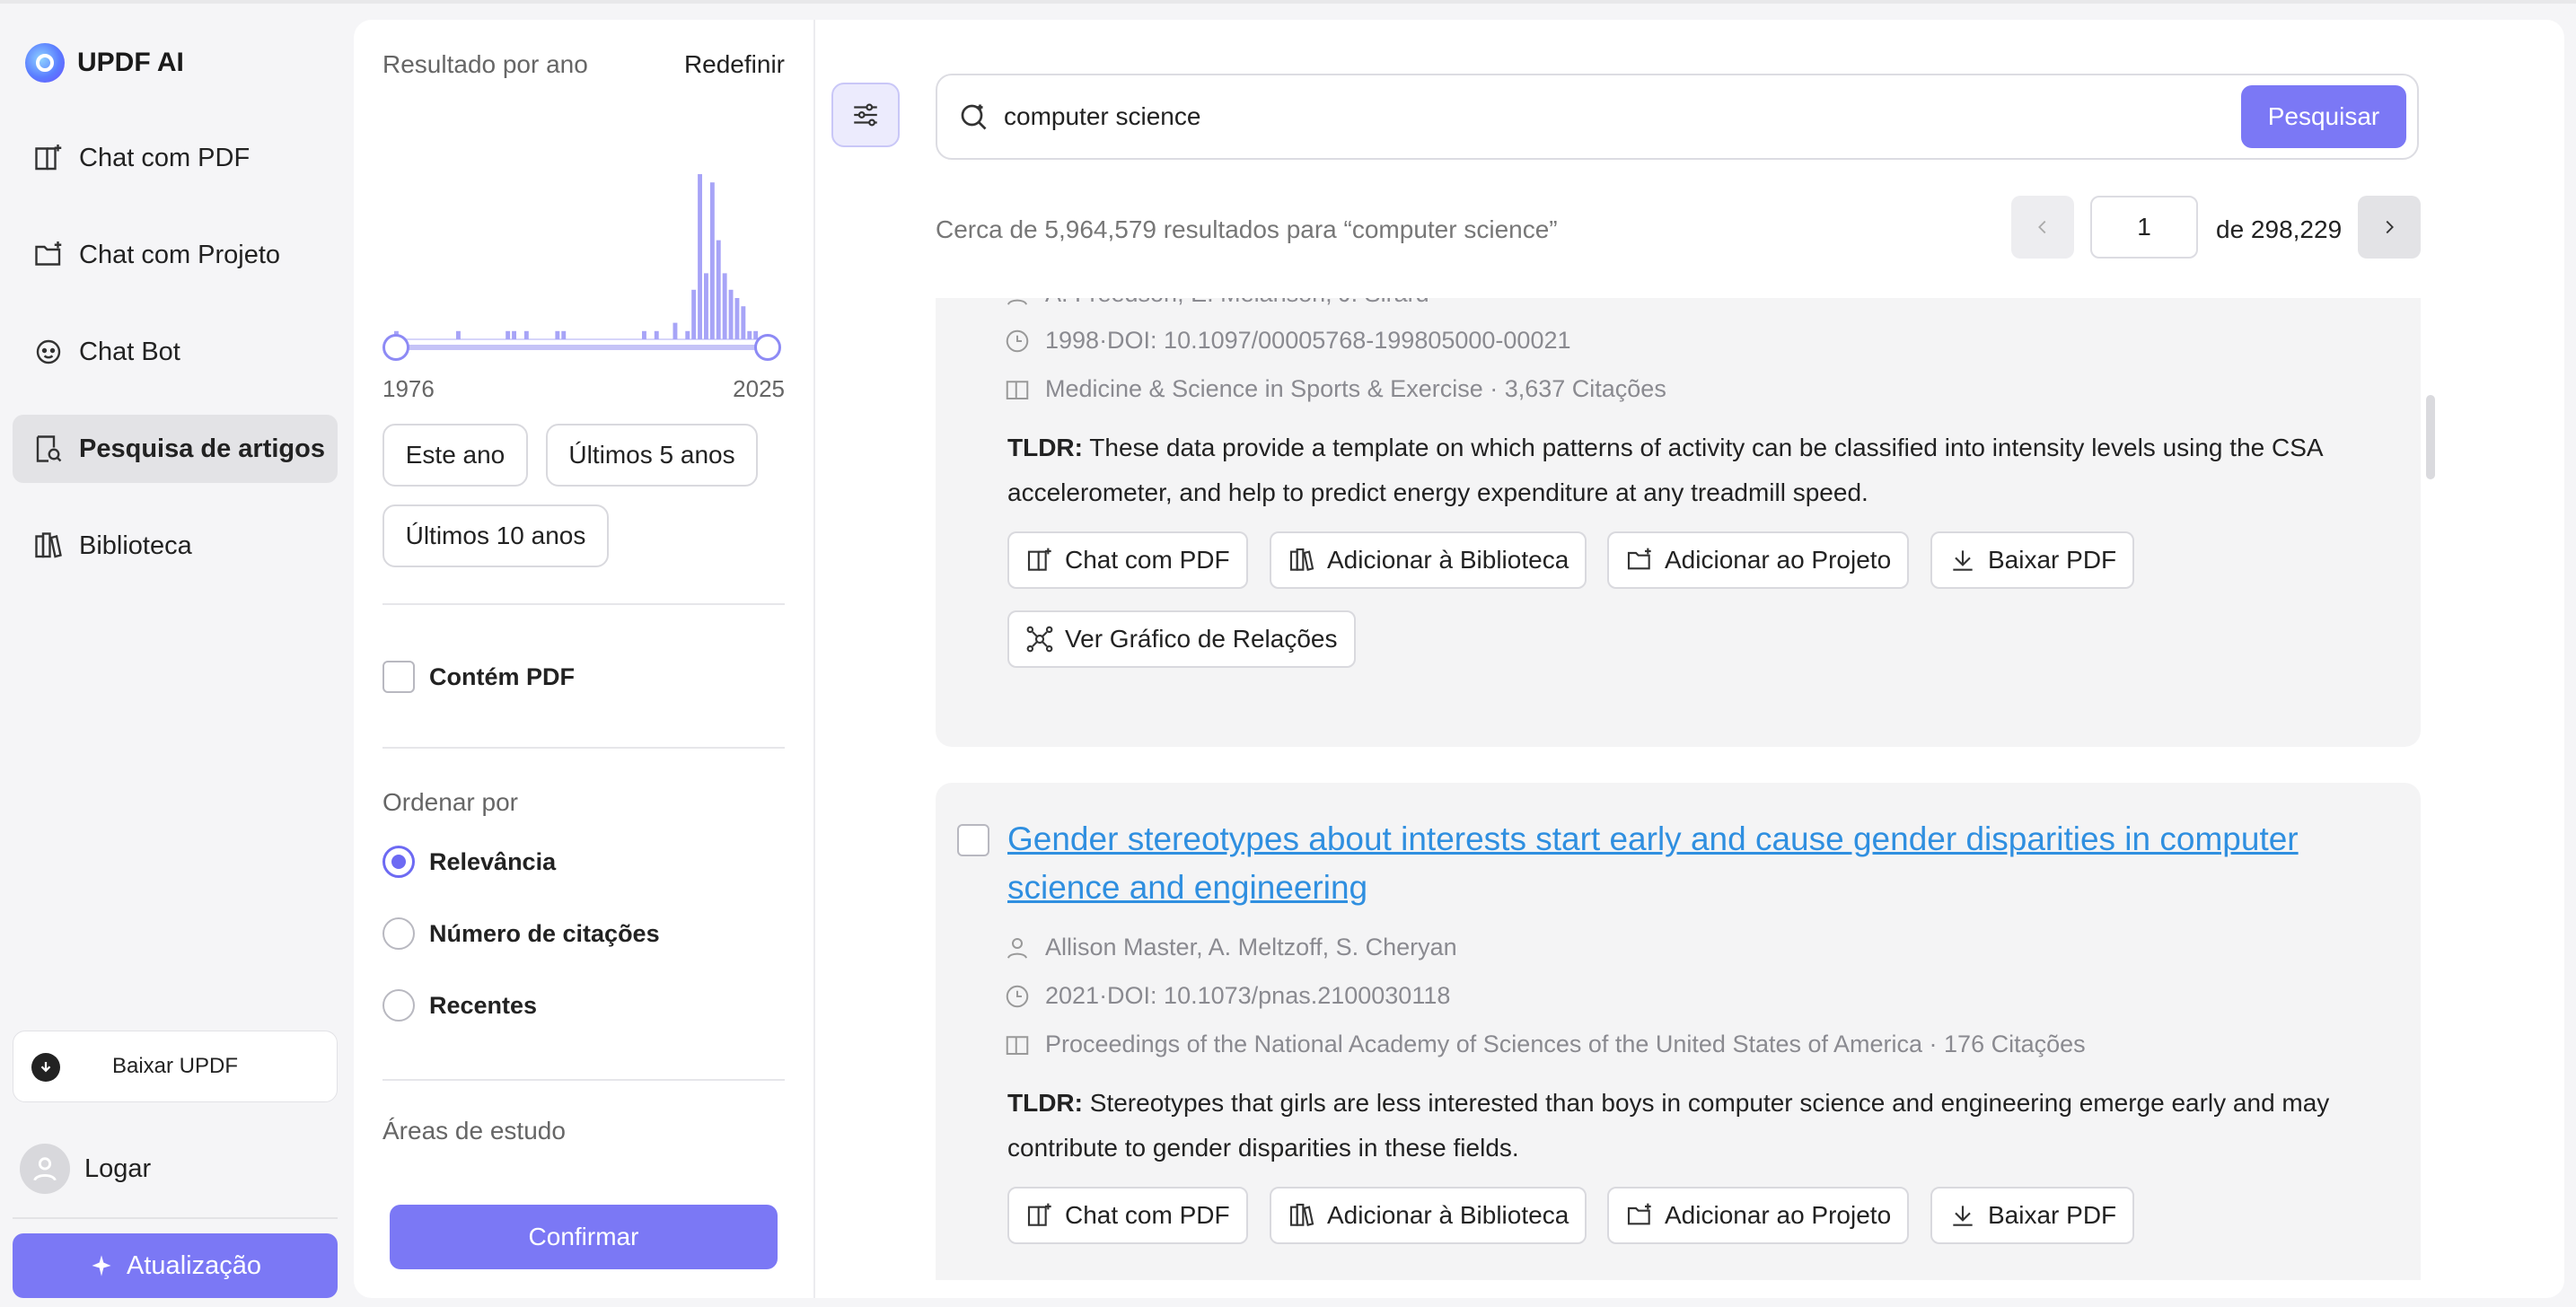 The width and height of the screenshot is (2576, 1307). I want to click on has-pdf-checkbox: Contém PDF, so click(478, 677).